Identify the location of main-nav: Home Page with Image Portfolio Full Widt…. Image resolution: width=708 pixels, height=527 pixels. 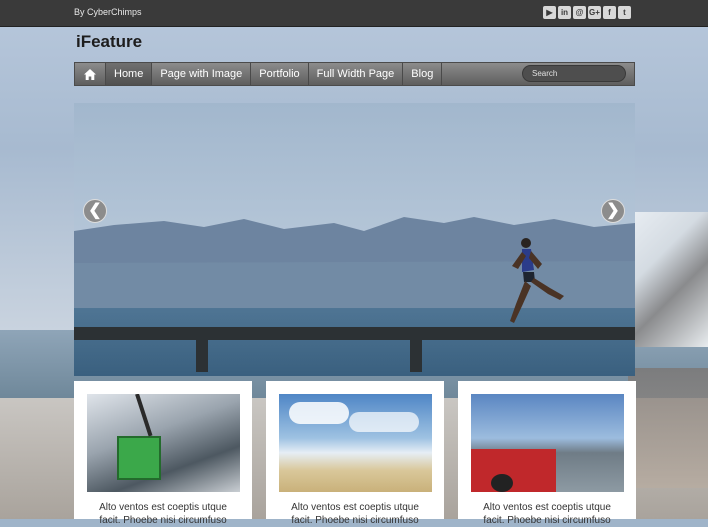
(354, 74).